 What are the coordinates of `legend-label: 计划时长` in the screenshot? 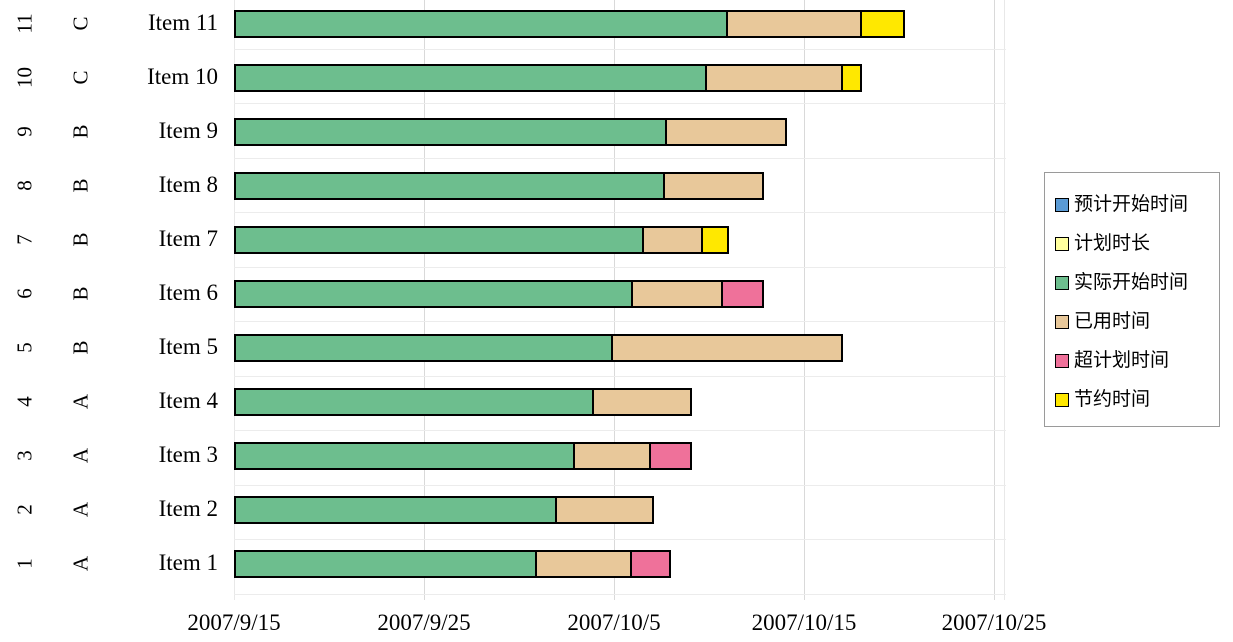 It's located at (1112, 243).